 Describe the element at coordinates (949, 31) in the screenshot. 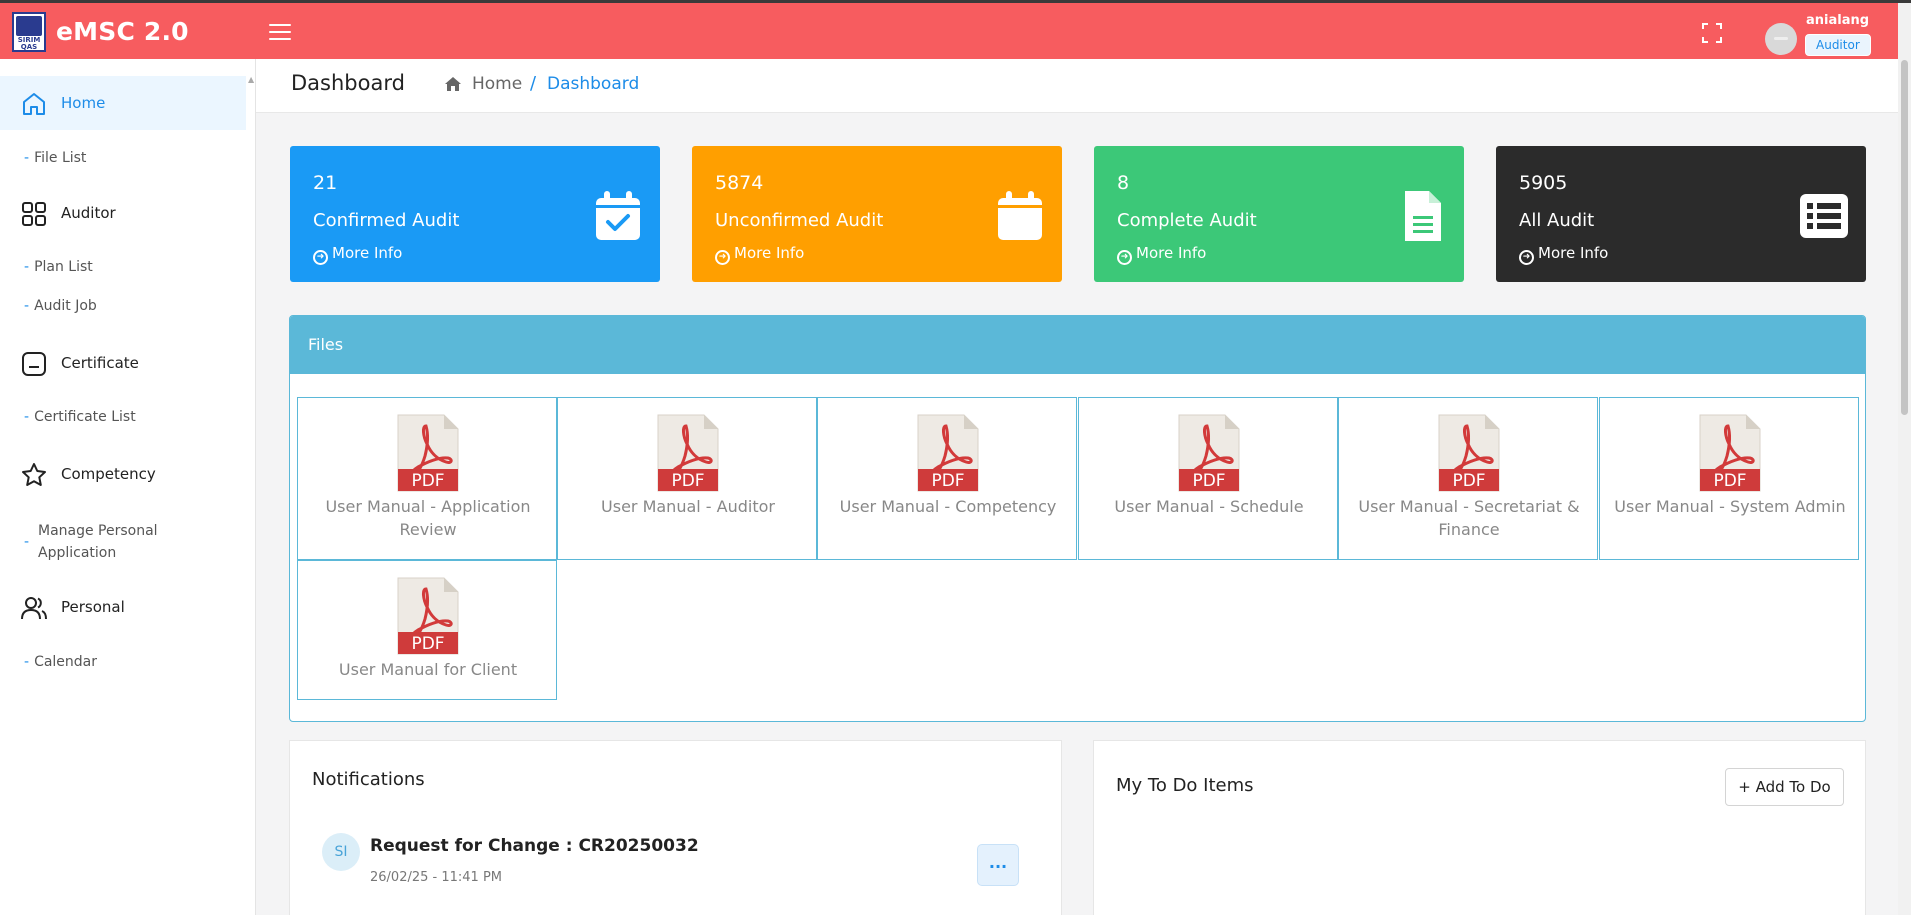

I see `top-bar: SIRIM QAS eMSC 2.0 anialang Auditor` at that location.